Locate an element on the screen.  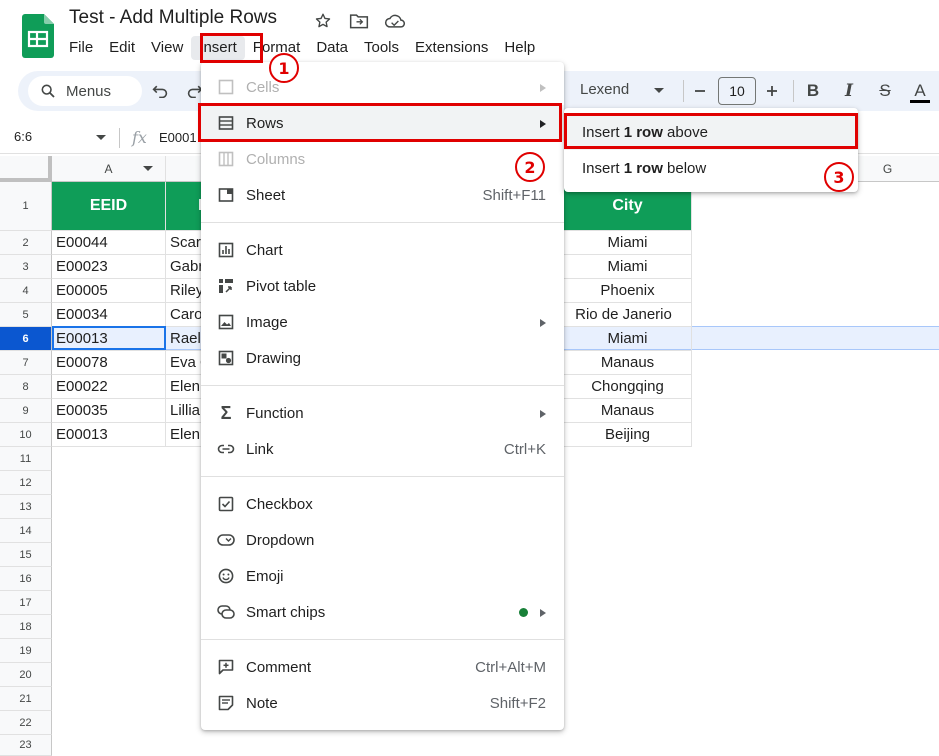
row-header: 11 is located at coordinates (26, 459).